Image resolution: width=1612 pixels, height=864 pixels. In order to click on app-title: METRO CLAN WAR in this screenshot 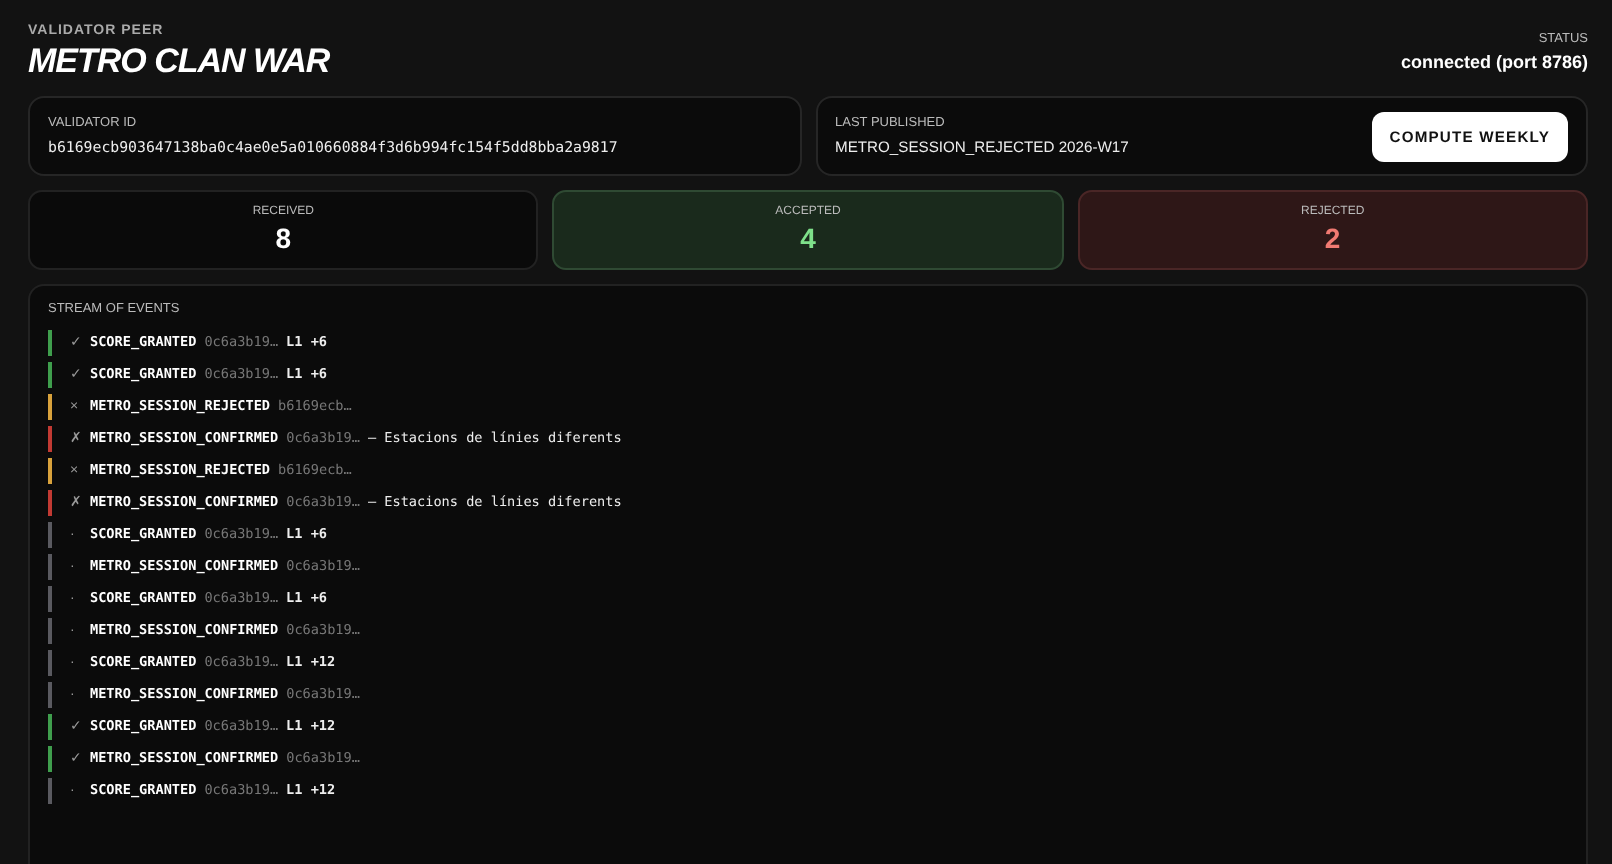, I will do `click(179, 62)`.